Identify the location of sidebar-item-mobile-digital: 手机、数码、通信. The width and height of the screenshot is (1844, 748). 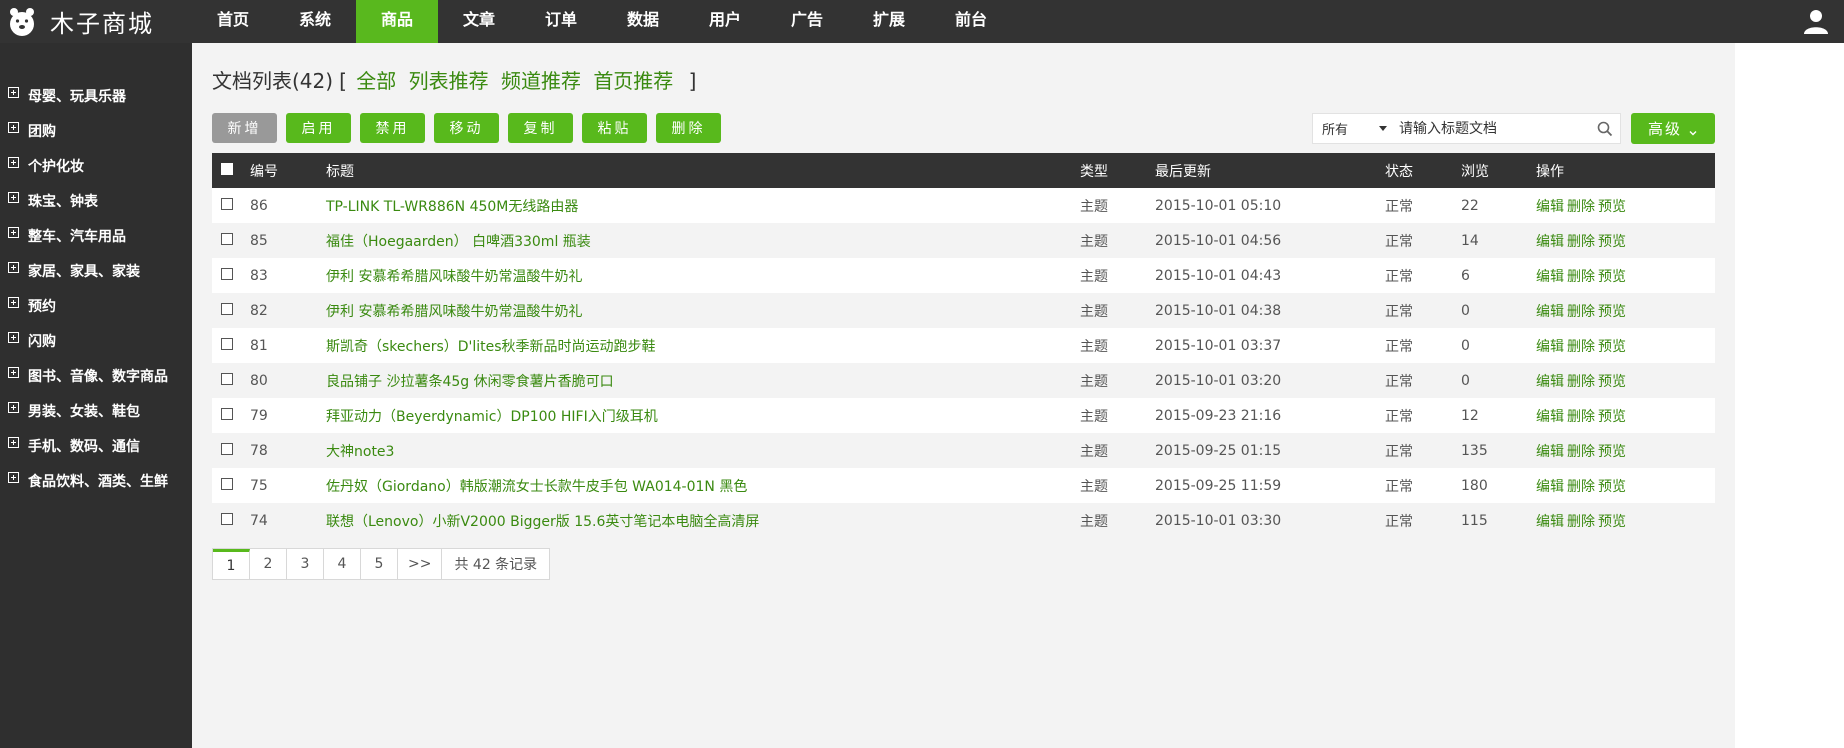
(96, 445).